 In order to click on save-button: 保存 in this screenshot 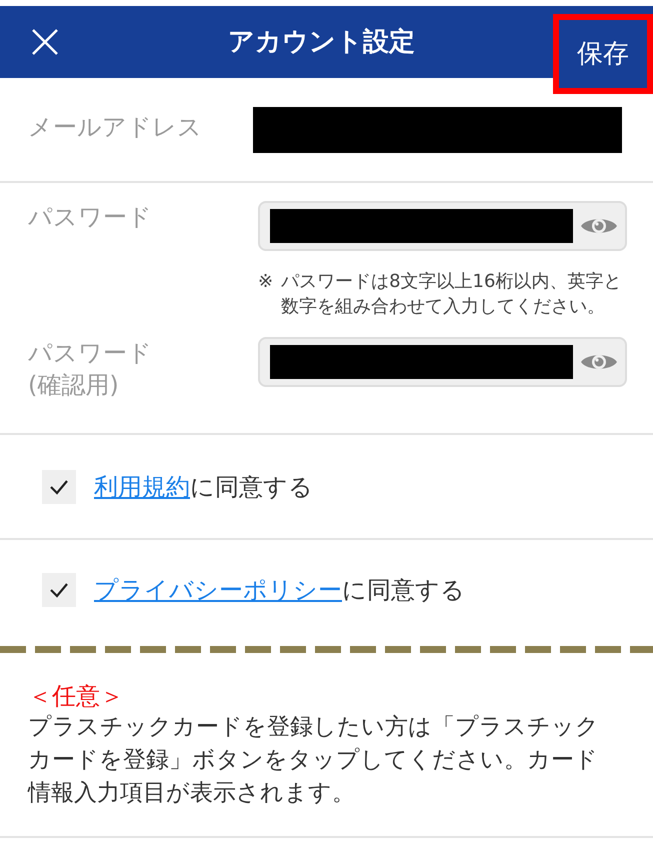, I will do `click(603, 54)`.